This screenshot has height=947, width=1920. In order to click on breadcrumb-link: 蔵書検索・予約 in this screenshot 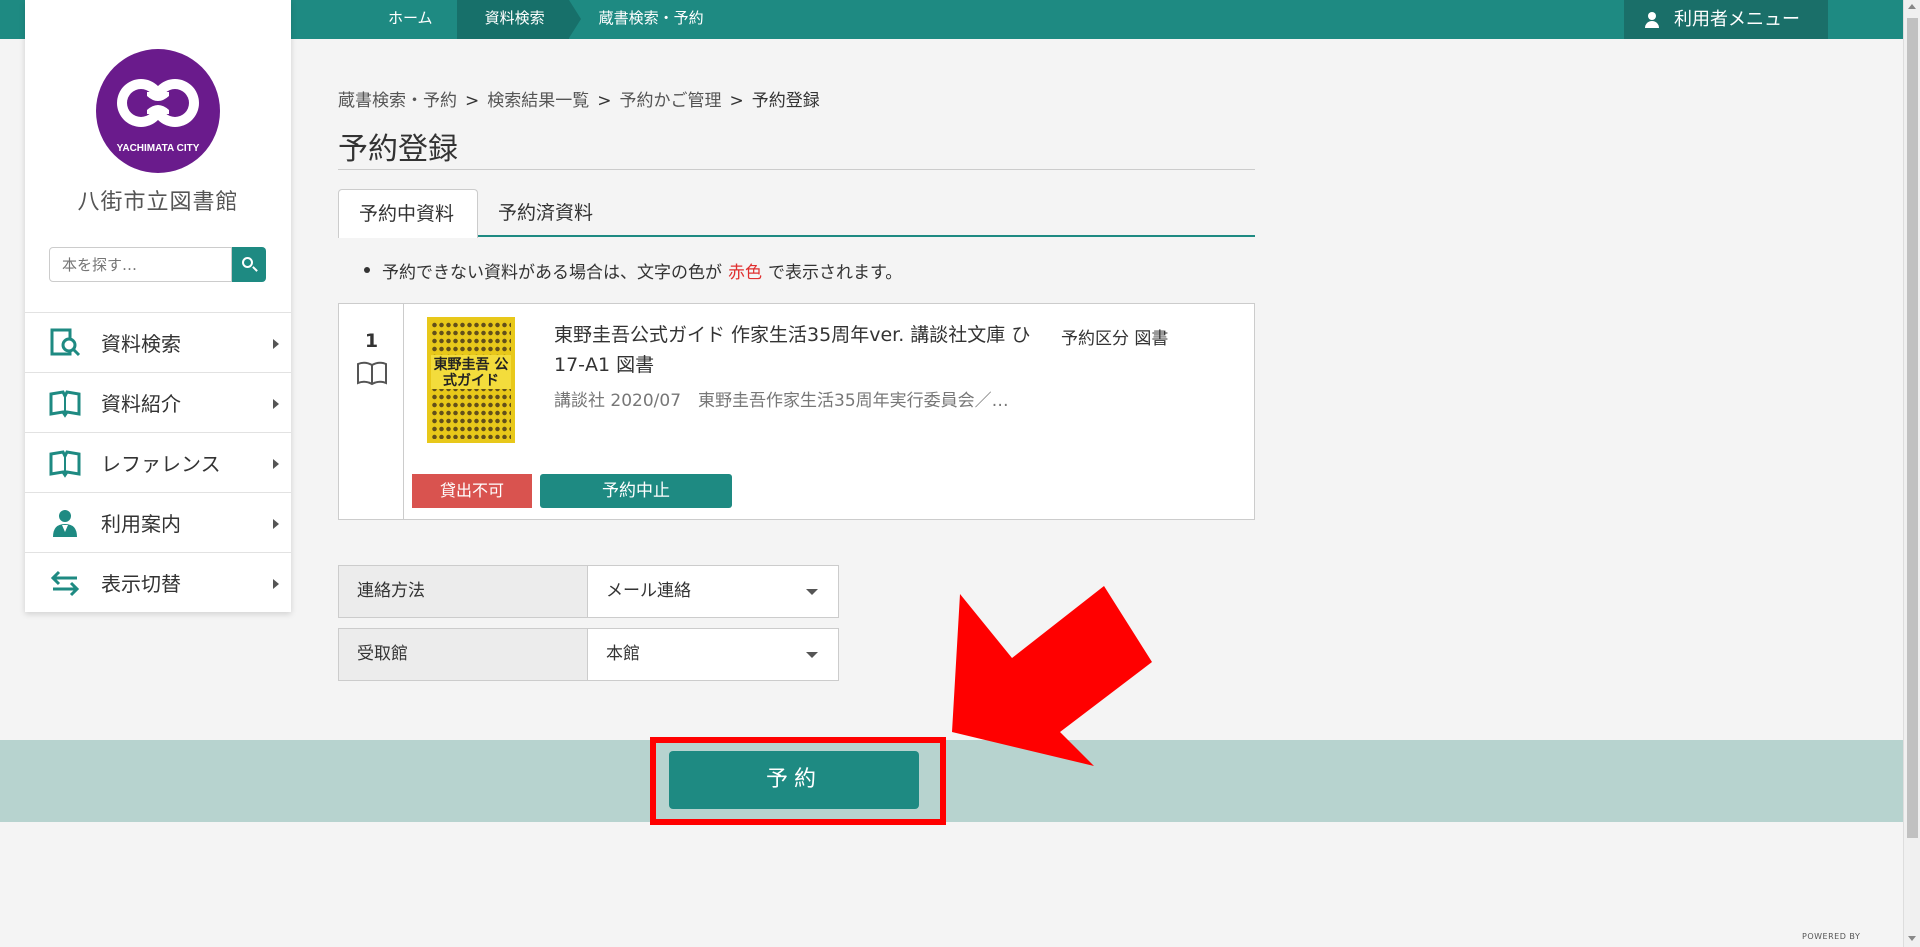, I will do `click(397, 101)`.